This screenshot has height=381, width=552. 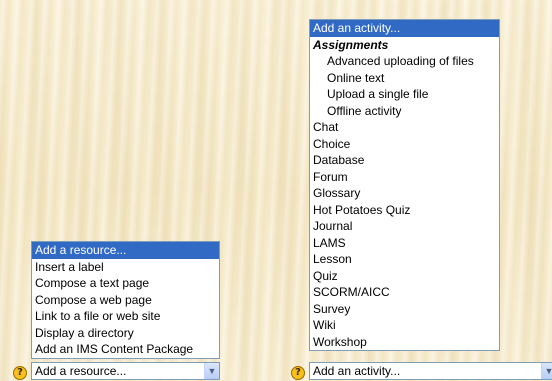 I want to click on activity-option-online-text: Online text, so click(x=404, y=78).